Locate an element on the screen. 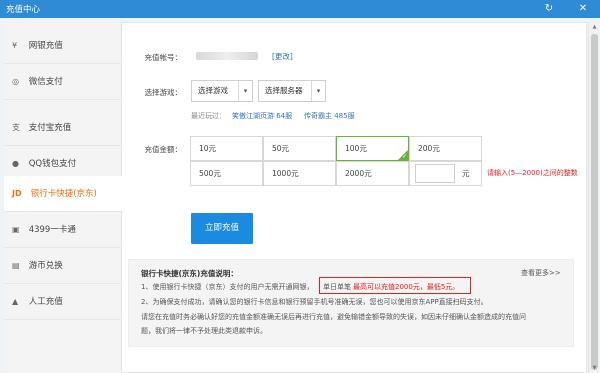  sidebar-item-online-banking: ¥ 网银充值 is located at coordinates (63, 46).